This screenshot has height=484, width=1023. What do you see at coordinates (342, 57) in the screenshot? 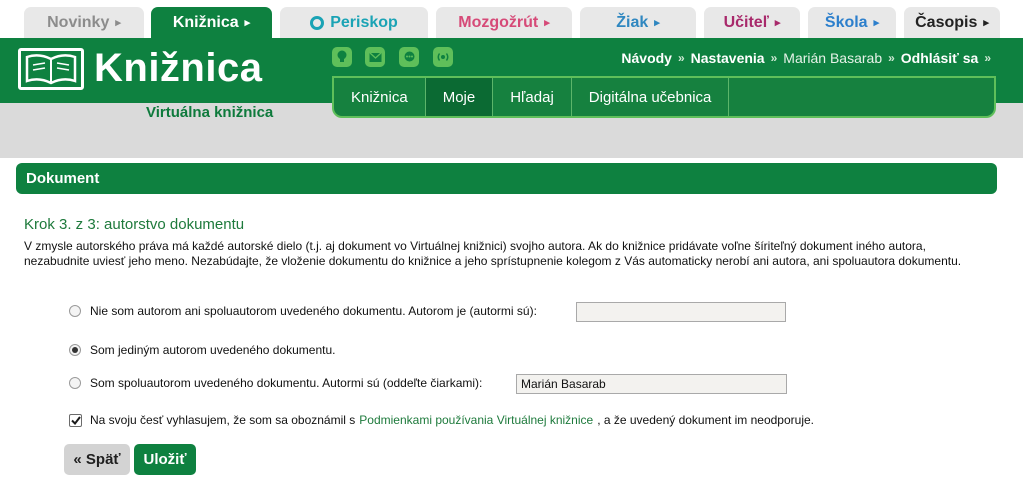
I see `lightbulb-icon` at bounding box center [342, 57].